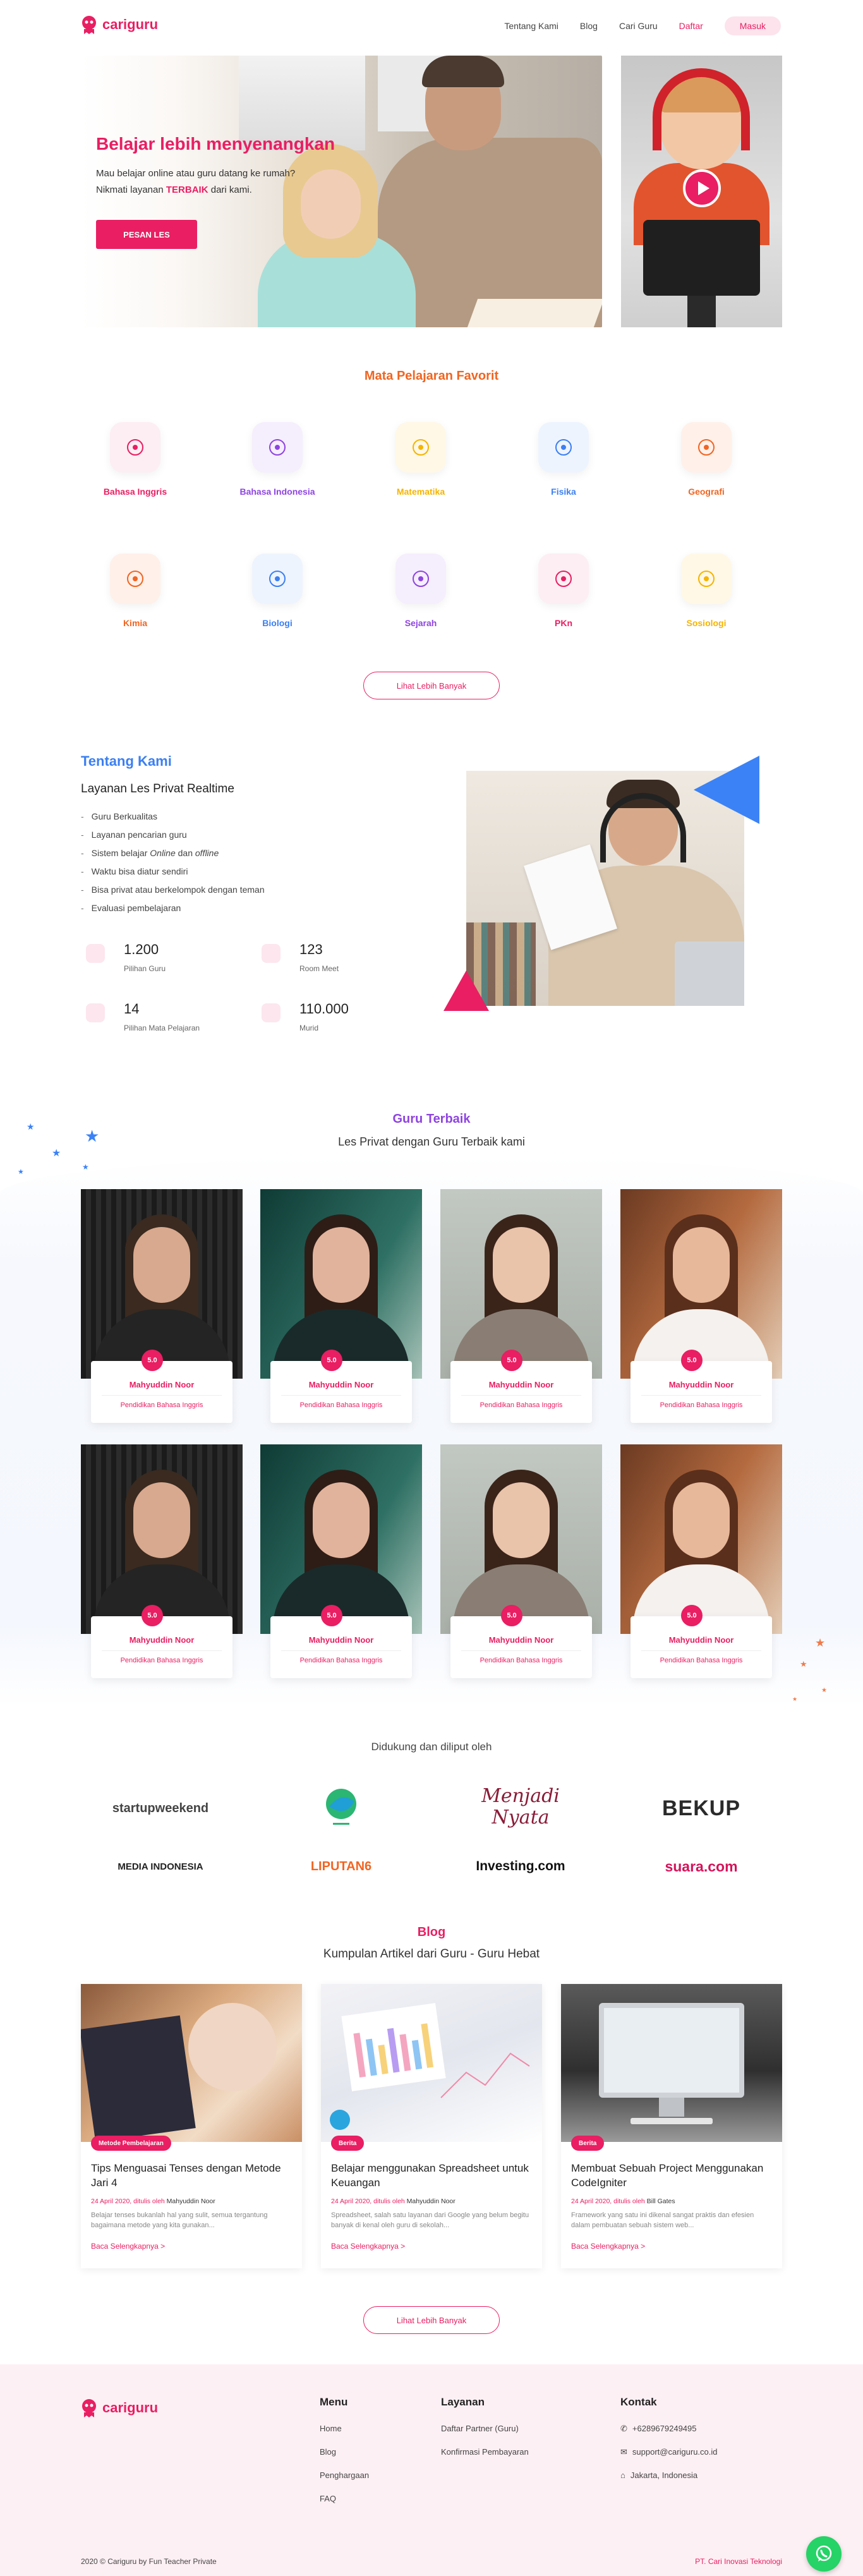 The width and height of the screenshot is (863, 2576). I want to click on partner-name: startupweekend, so click(160, 1808).